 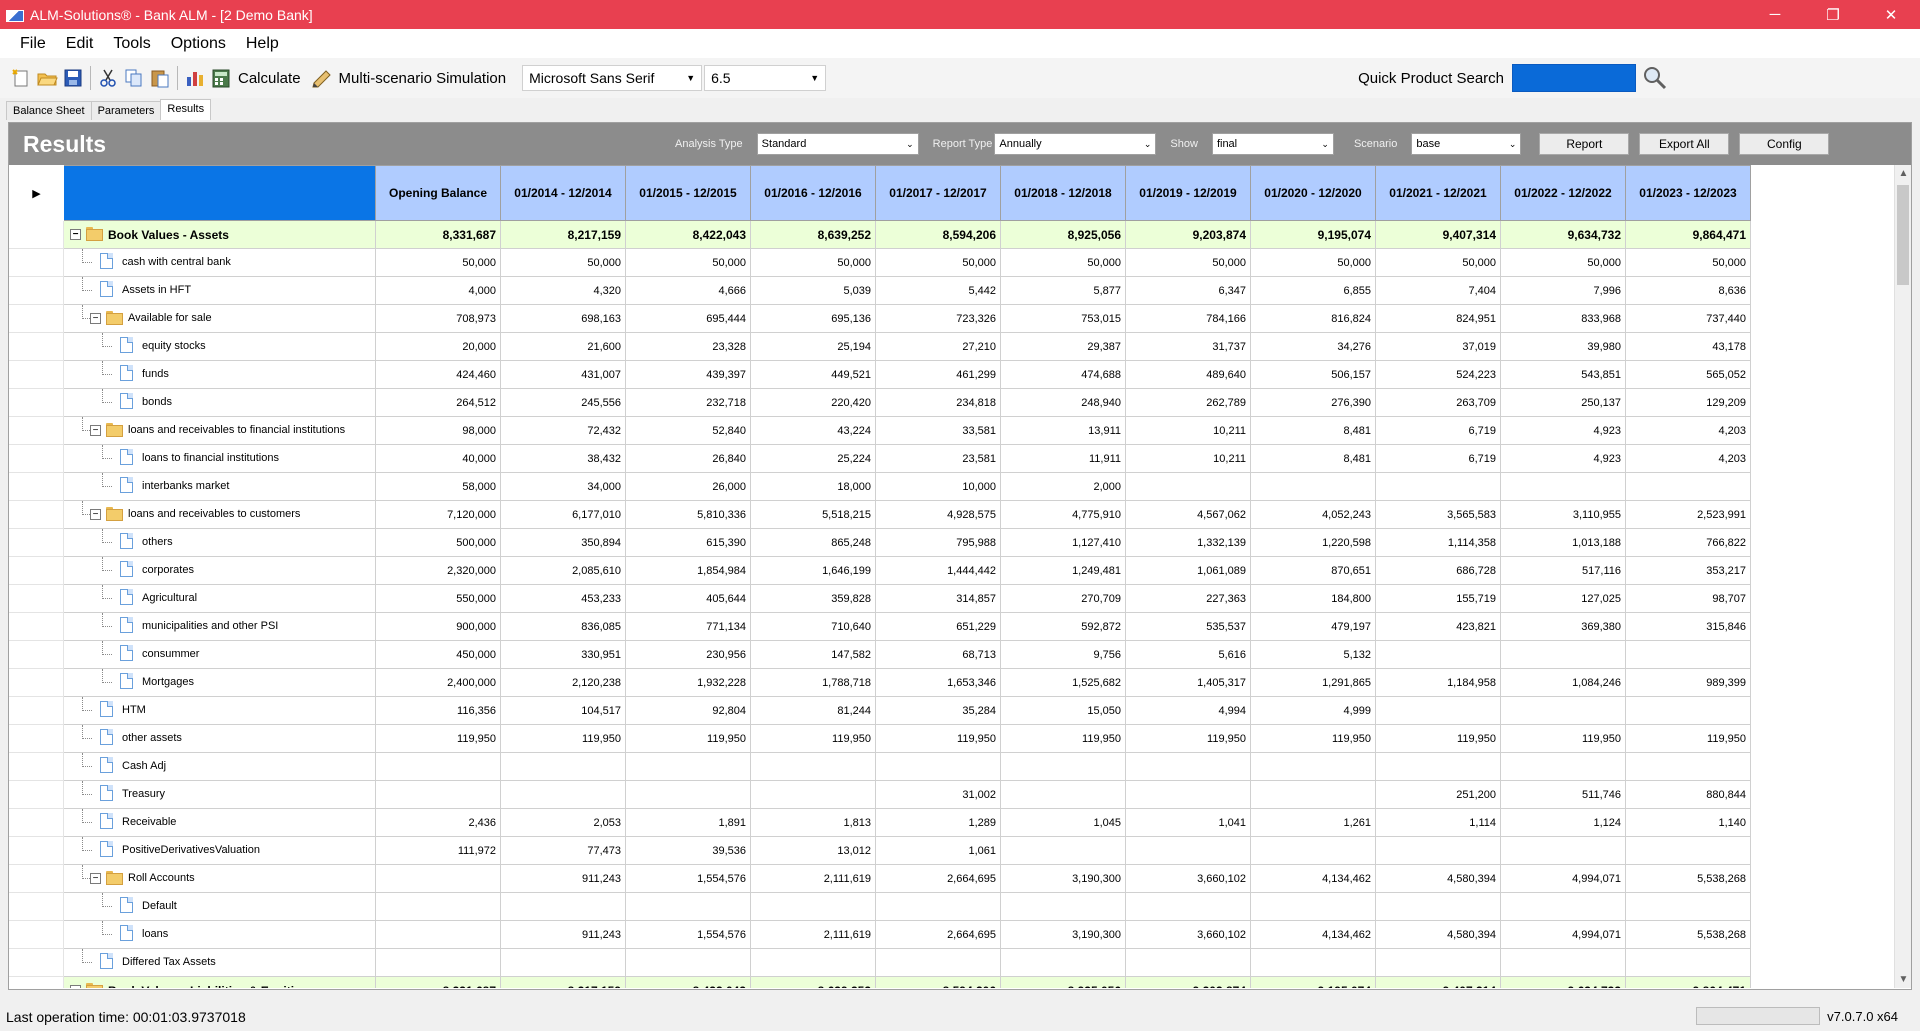 I want to click on table-row: Cash Adj, so click(x=880, y=766).